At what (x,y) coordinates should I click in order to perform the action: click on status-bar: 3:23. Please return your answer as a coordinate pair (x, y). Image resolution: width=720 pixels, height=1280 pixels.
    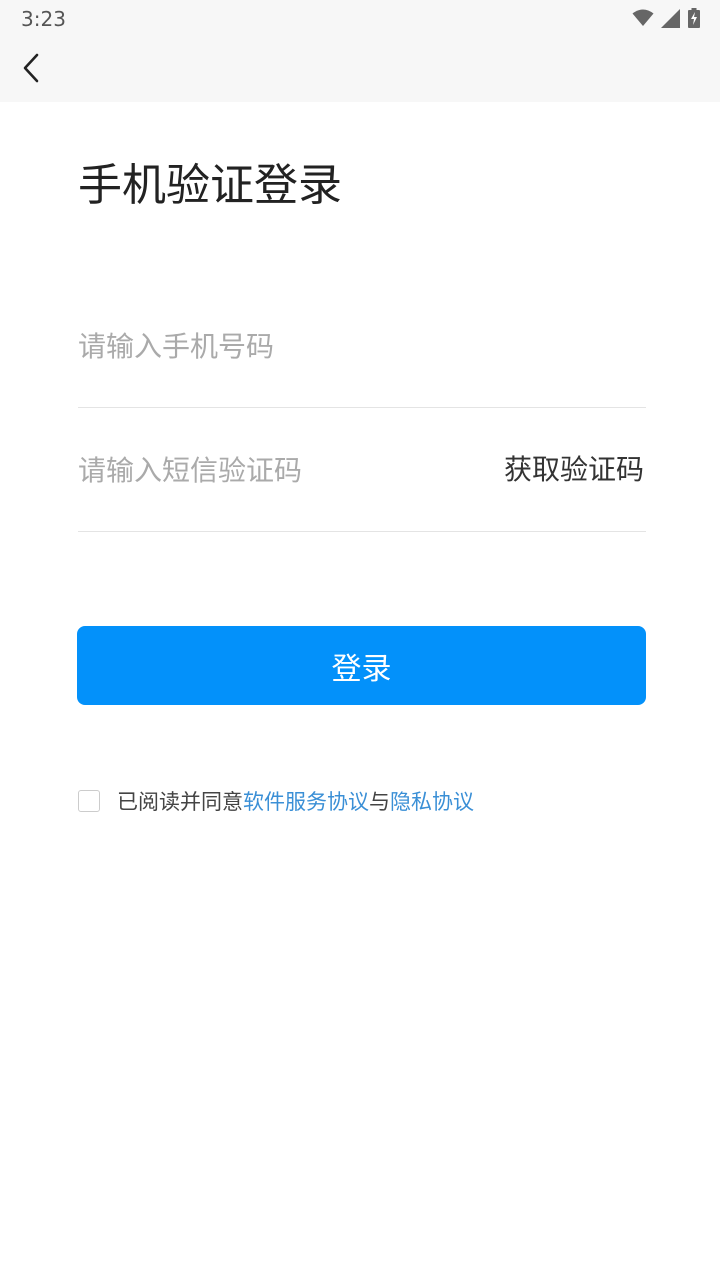
    Looking at the image, I should click on (360, 19).